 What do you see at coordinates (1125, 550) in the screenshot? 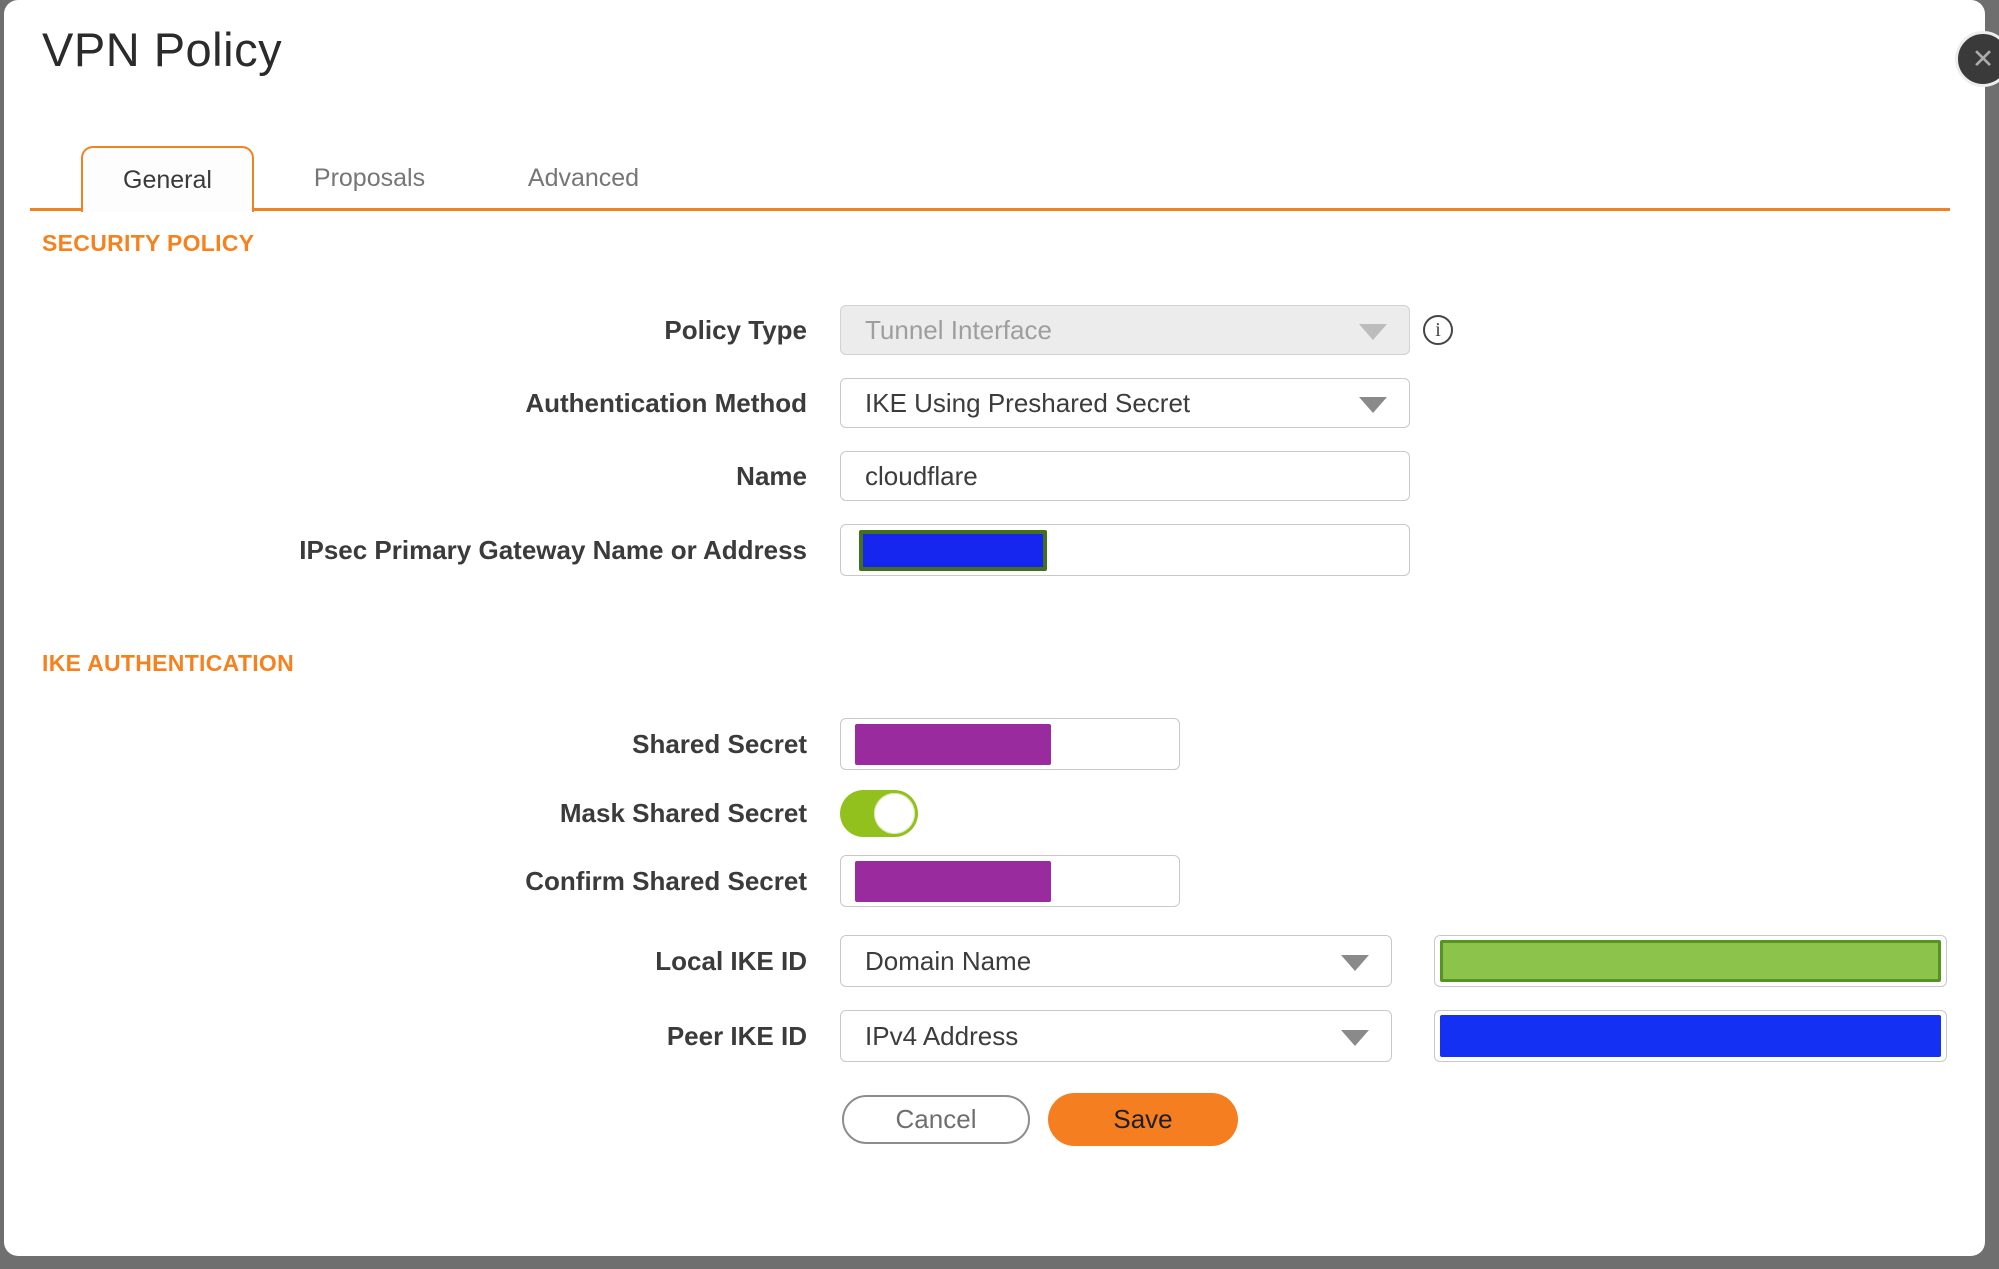
I see `ipsec-gateway-input` at bounding box center [1125, 550].